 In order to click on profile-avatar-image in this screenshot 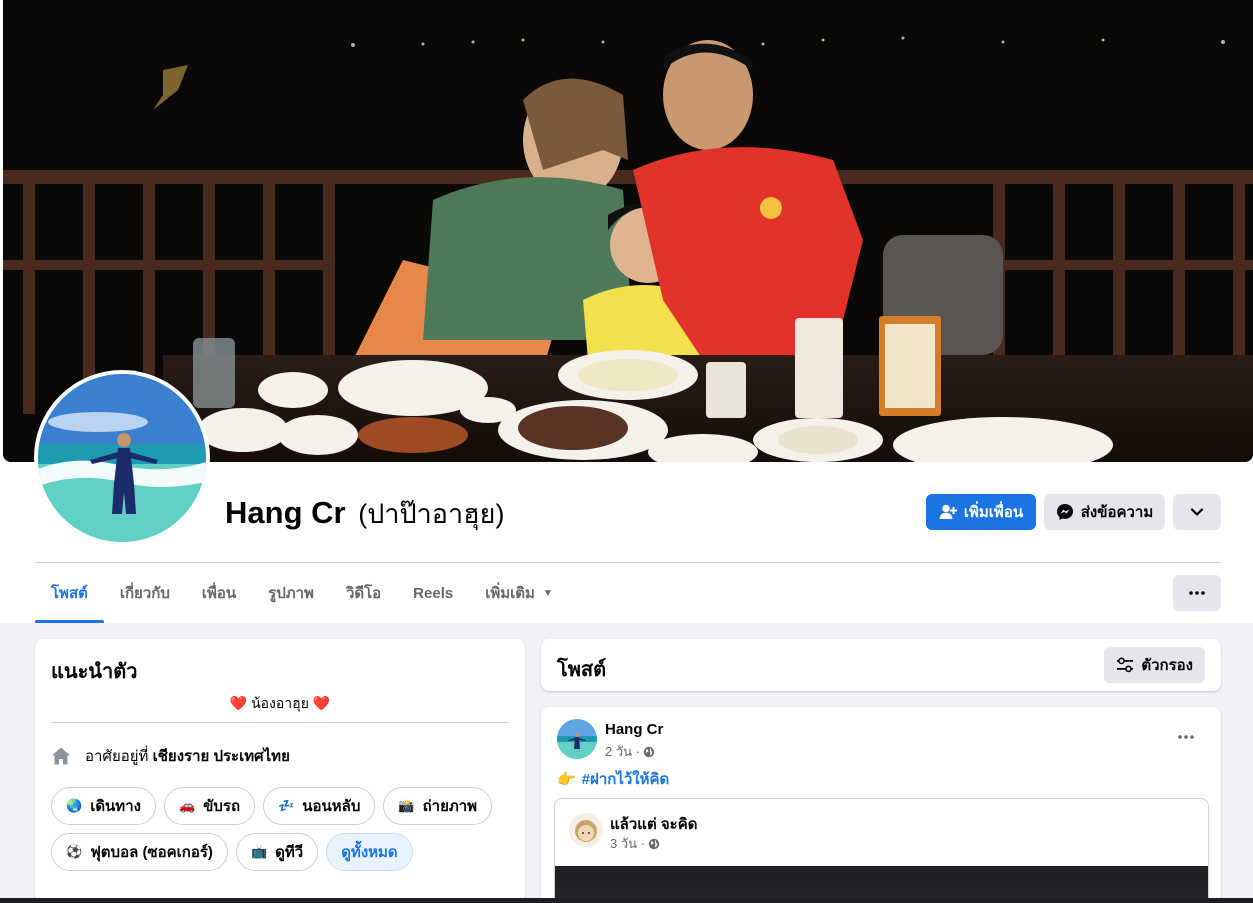, I will do `click(122, 458)`.